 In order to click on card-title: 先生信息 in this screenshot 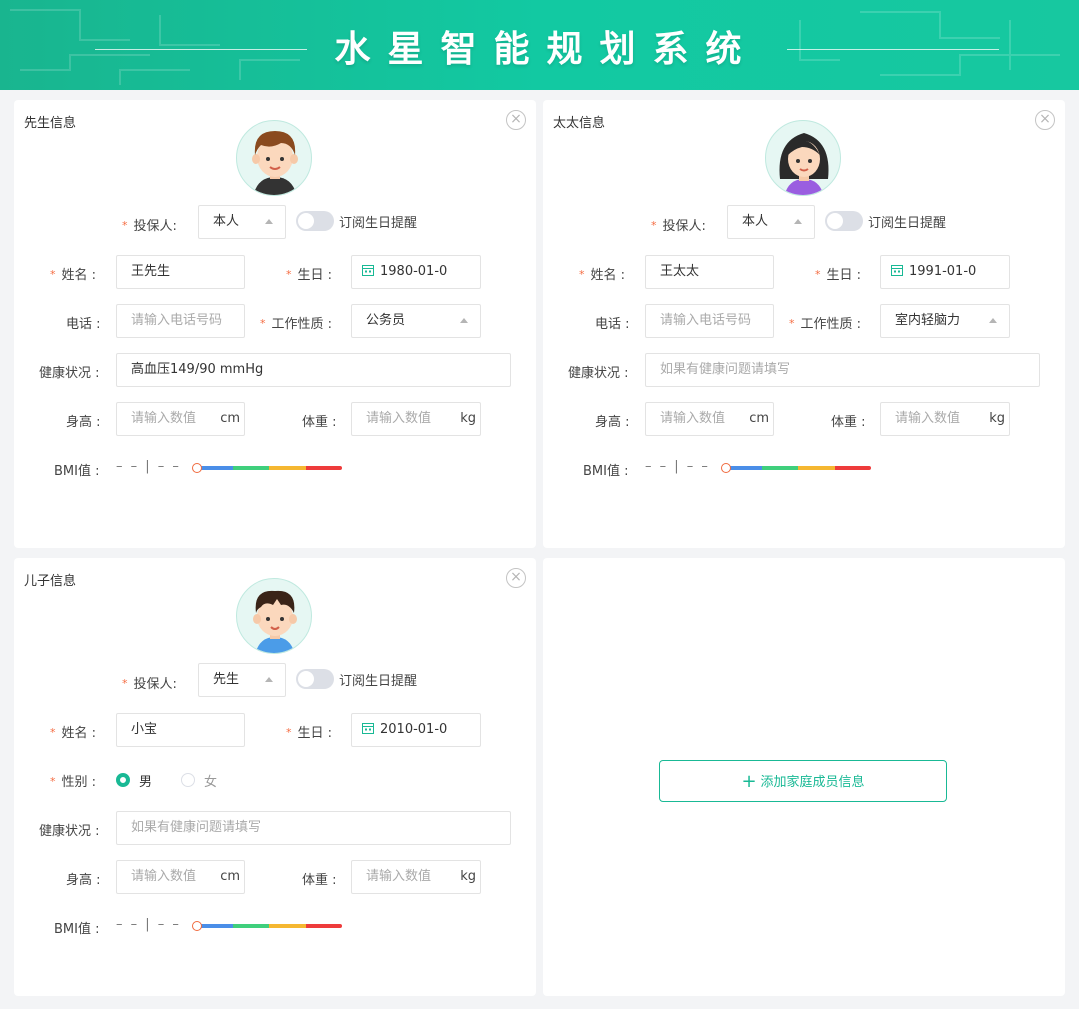, I will do `click(50, 123)`.